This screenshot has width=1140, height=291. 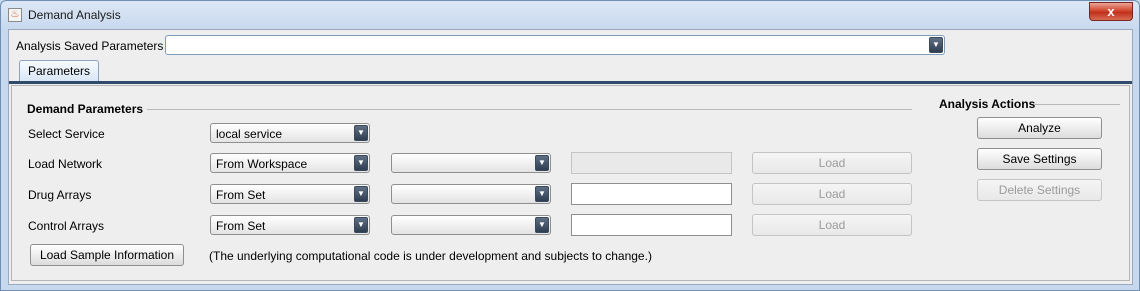 What do you see at coordinates (1039, 159) in the screenshot?
I see `save-settings-button: Save Settings` at bounding box center [1039, 159].